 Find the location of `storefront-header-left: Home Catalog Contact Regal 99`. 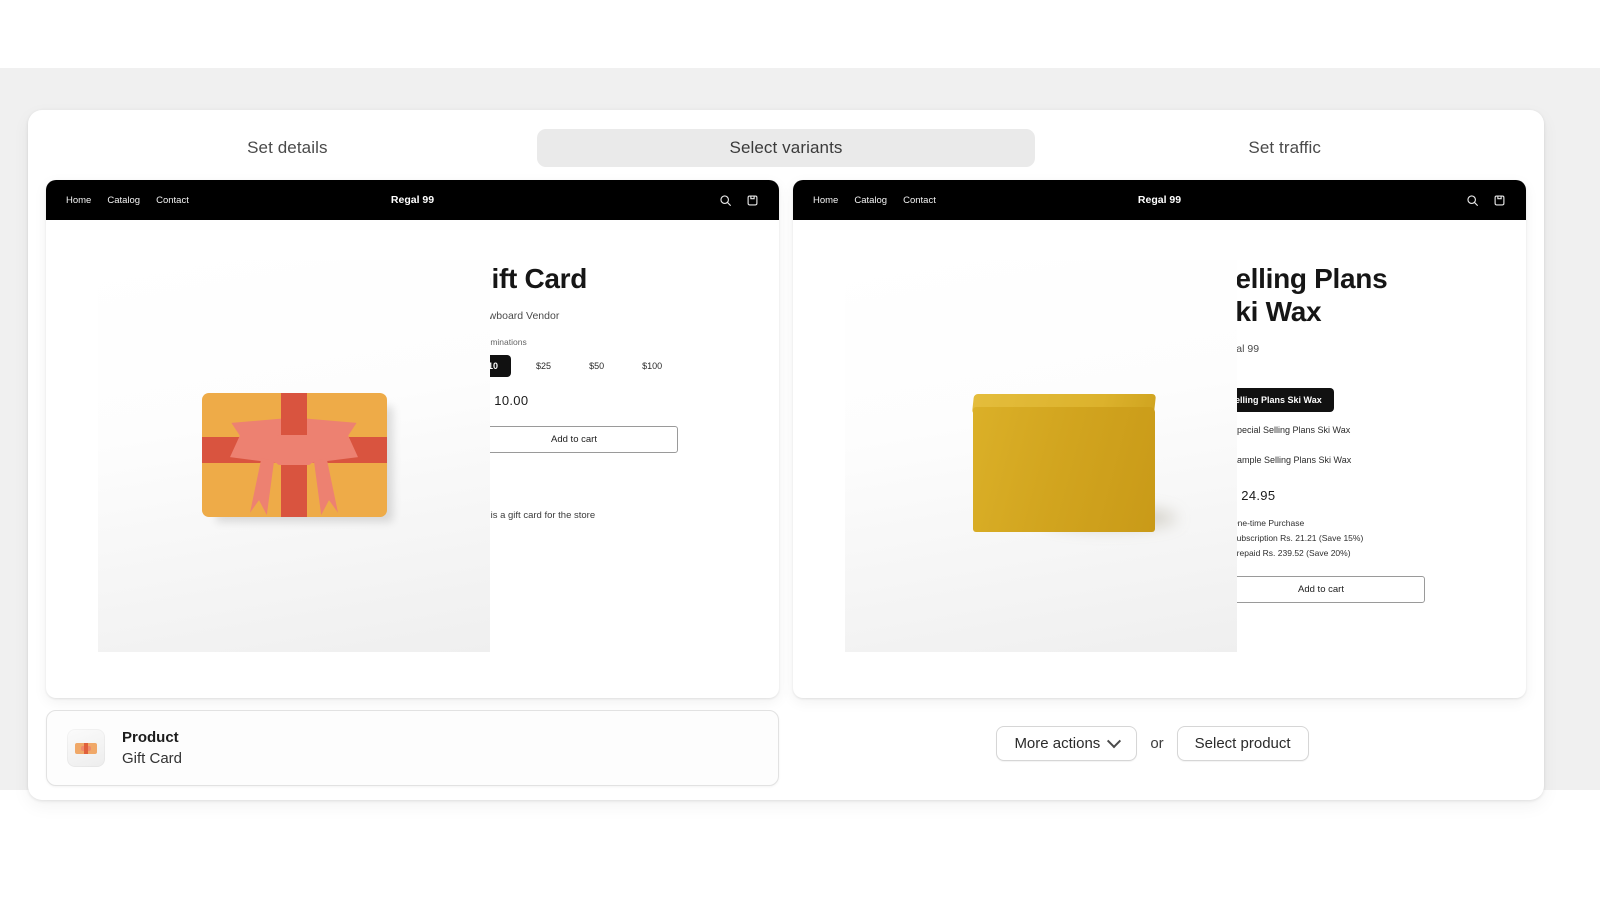

storefront-header-left: Home Catalog Contact Regal 99 is located at coordinates (412, 200).